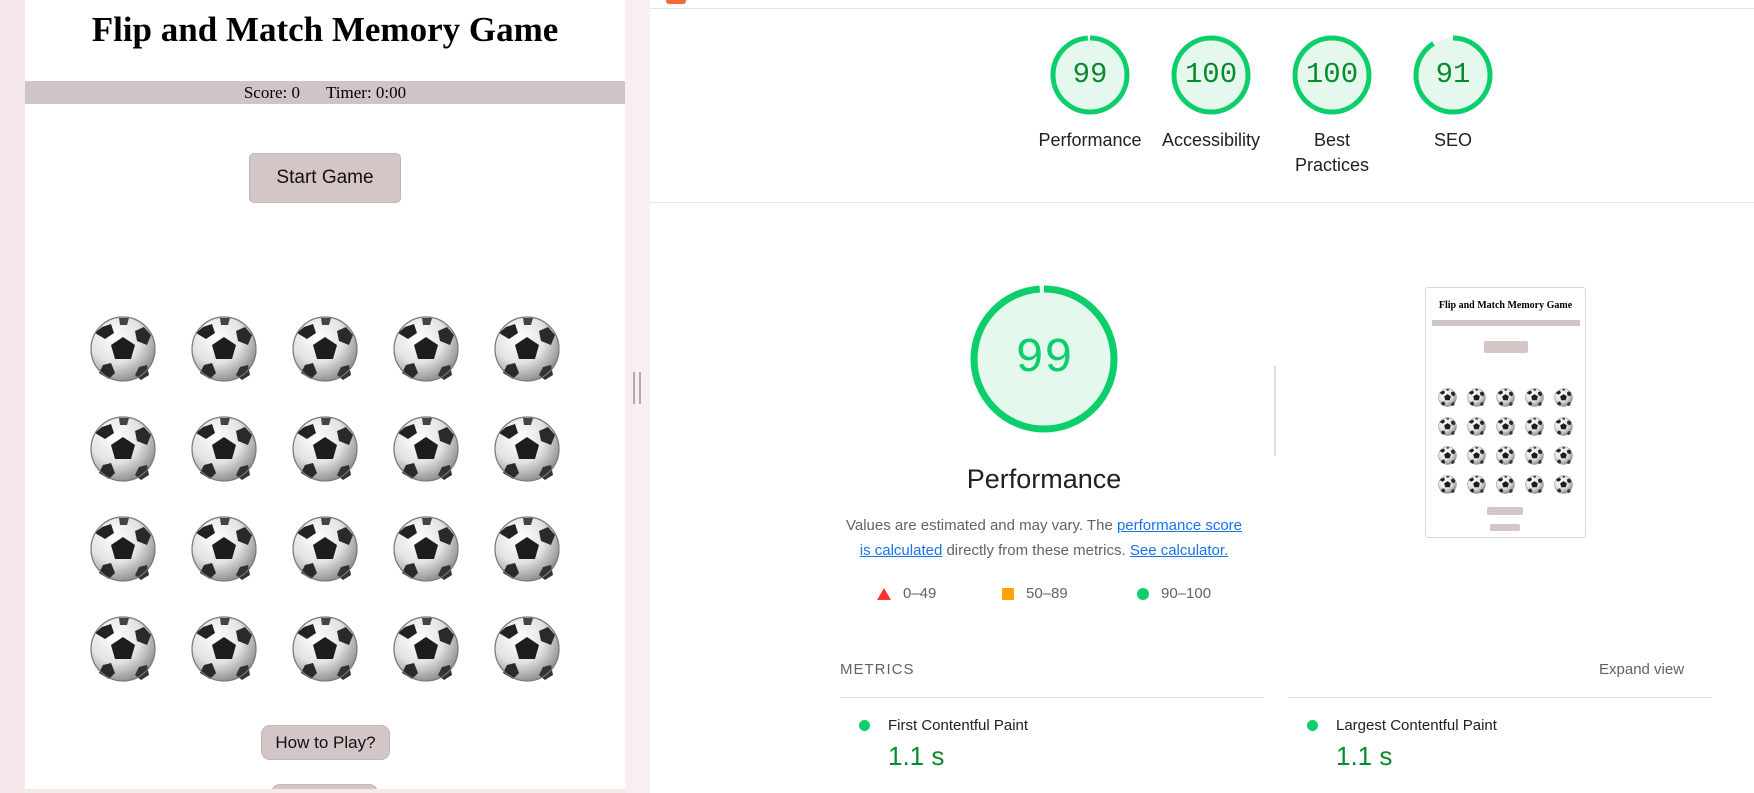  I want to click on lighthouse-logo-icon, so click(676, 2).